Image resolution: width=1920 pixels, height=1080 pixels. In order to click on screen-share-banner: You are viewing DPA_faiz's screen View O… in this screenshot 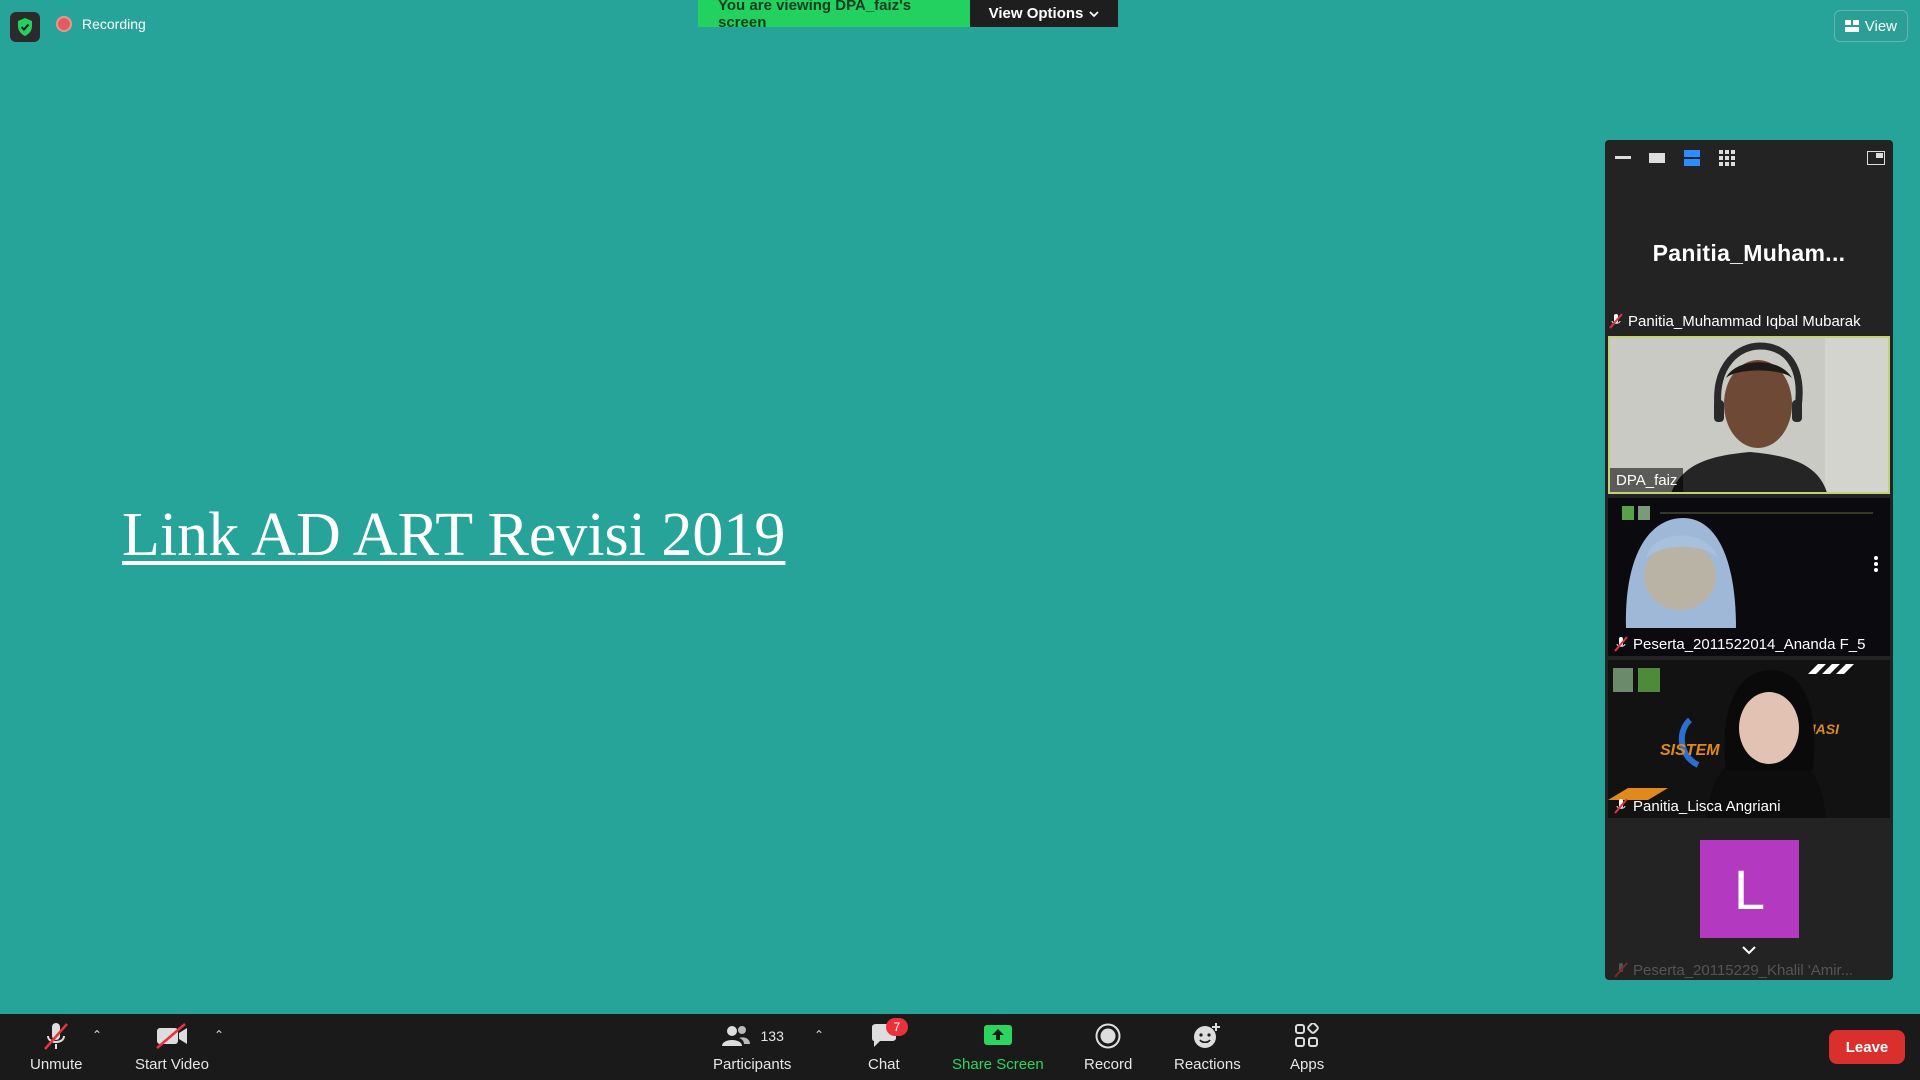, I will do `click(908, 15)`.